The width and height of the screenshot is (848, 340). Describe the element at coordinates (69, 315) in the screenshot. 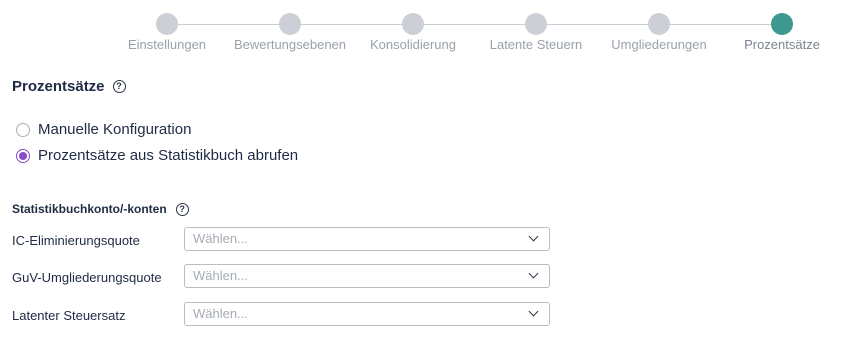

I see `field-label: Latenter Steuersatz` at that location.